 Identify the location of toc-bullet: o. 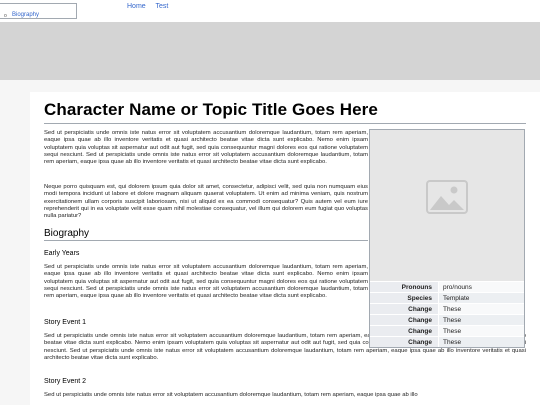
(5, 16).